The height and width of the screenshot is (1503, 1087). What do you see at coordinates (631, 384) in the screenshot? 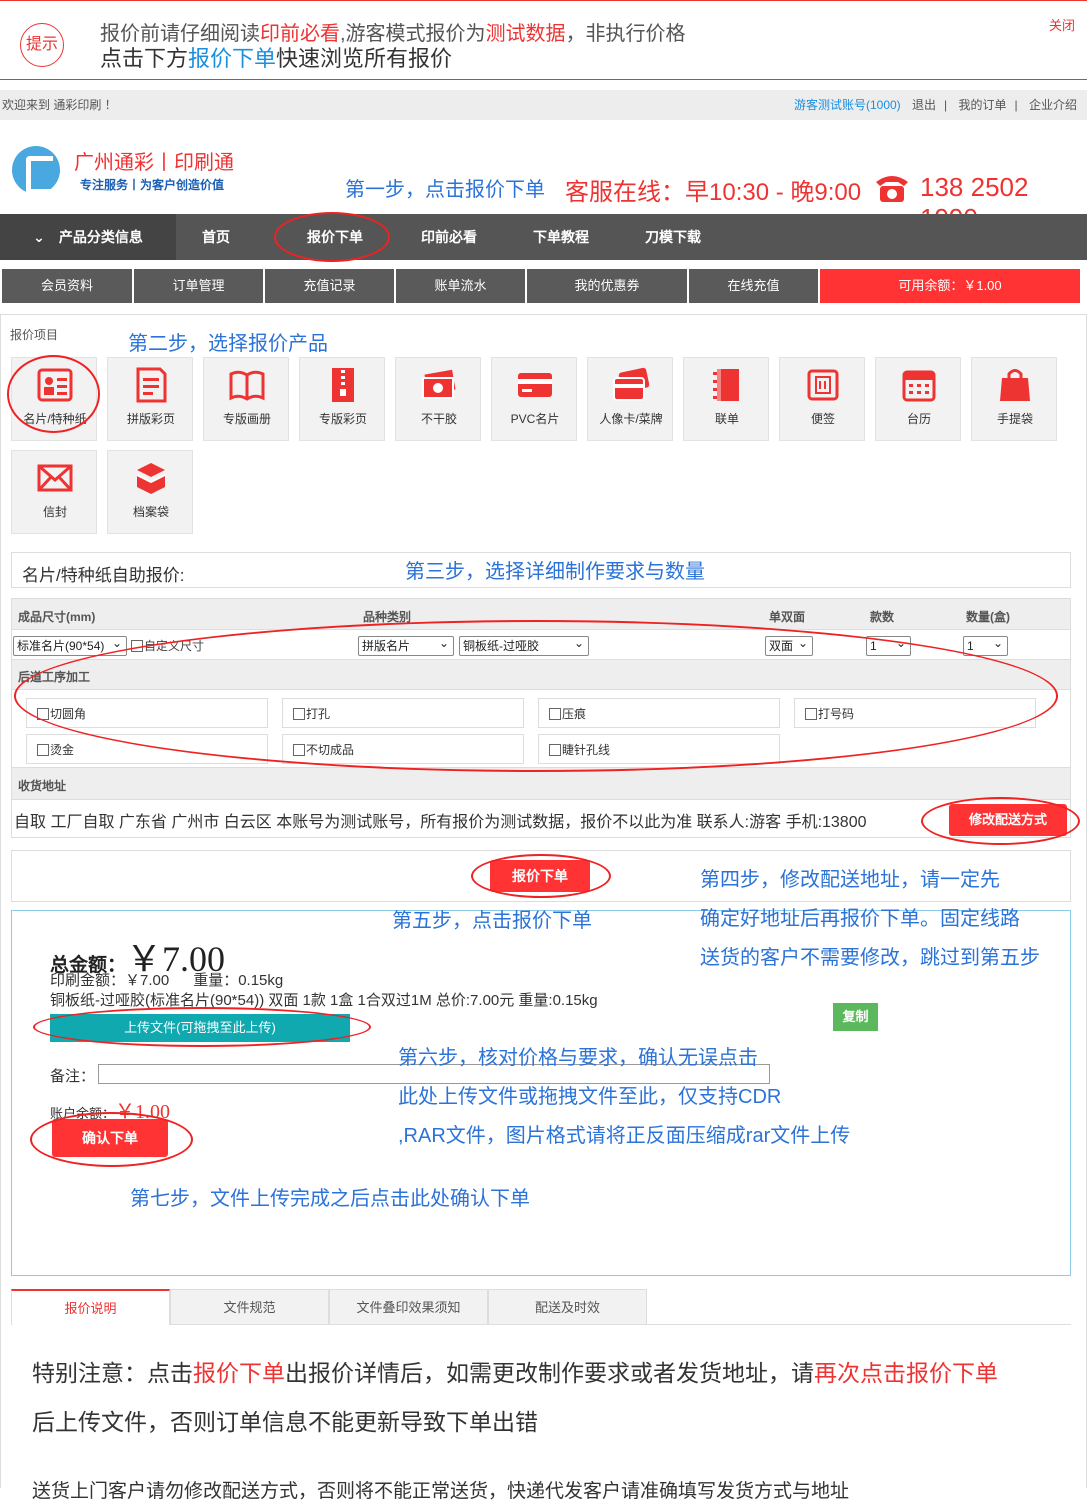
I see `cards-icon` at bounding box center [631, 384].